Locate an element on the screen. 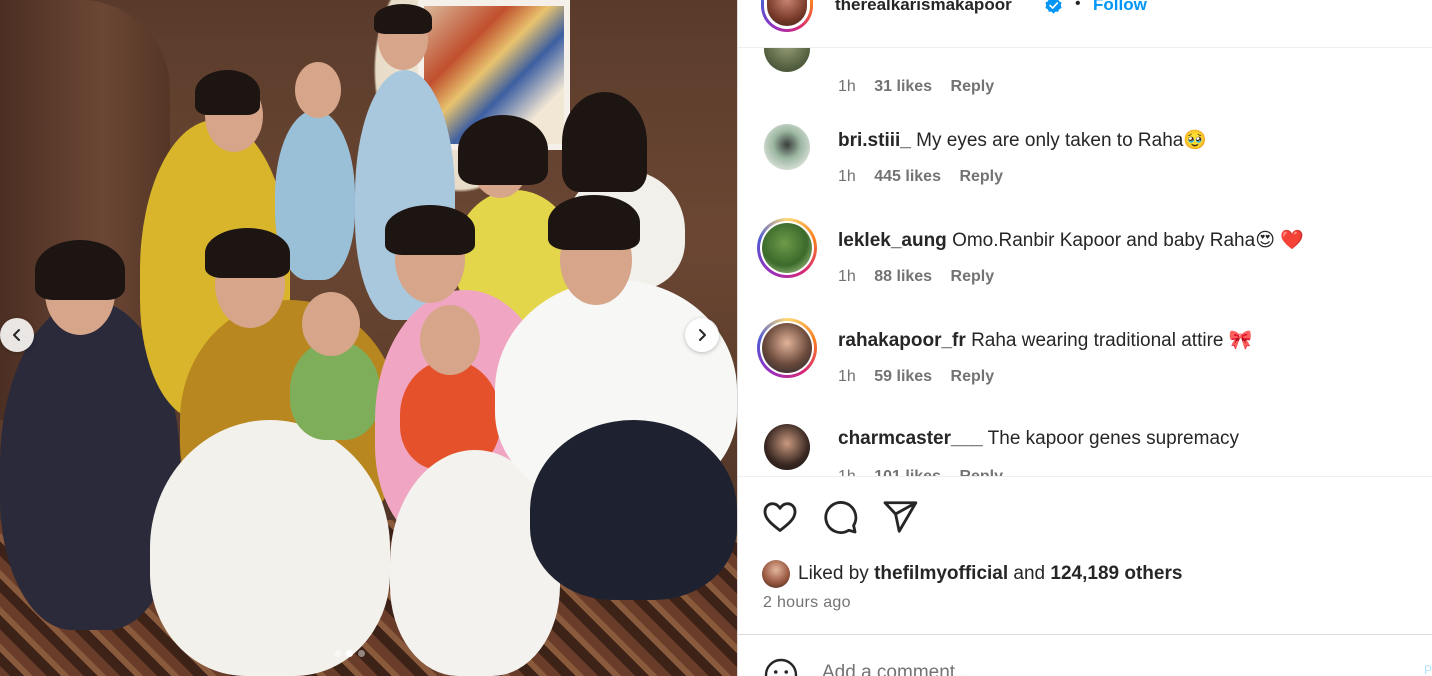 The height and width of the screenshot is (676, 1432). comment-meta: 1h 59 likes Reply is located at coordinates (923, 377).